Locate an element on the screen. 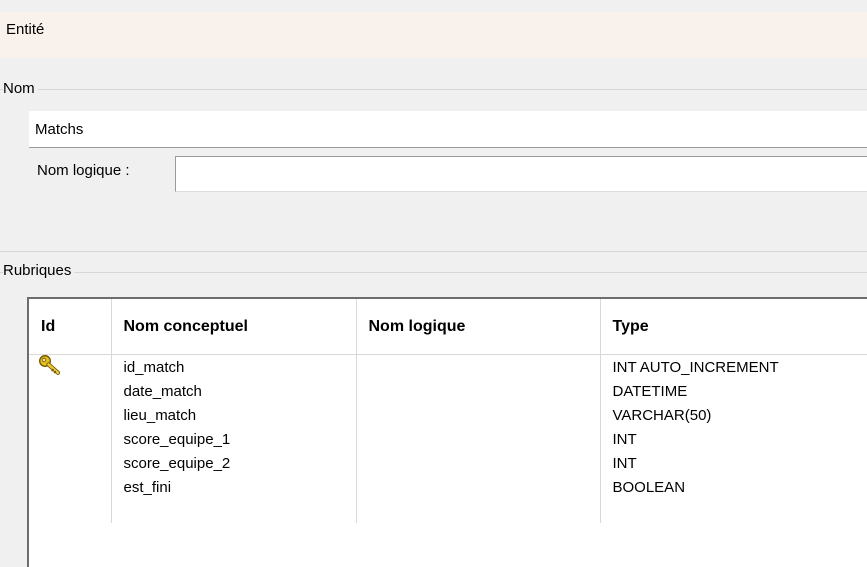 The image size is (867, 567). column-header-id: Id is located at coordinates (70, 327).